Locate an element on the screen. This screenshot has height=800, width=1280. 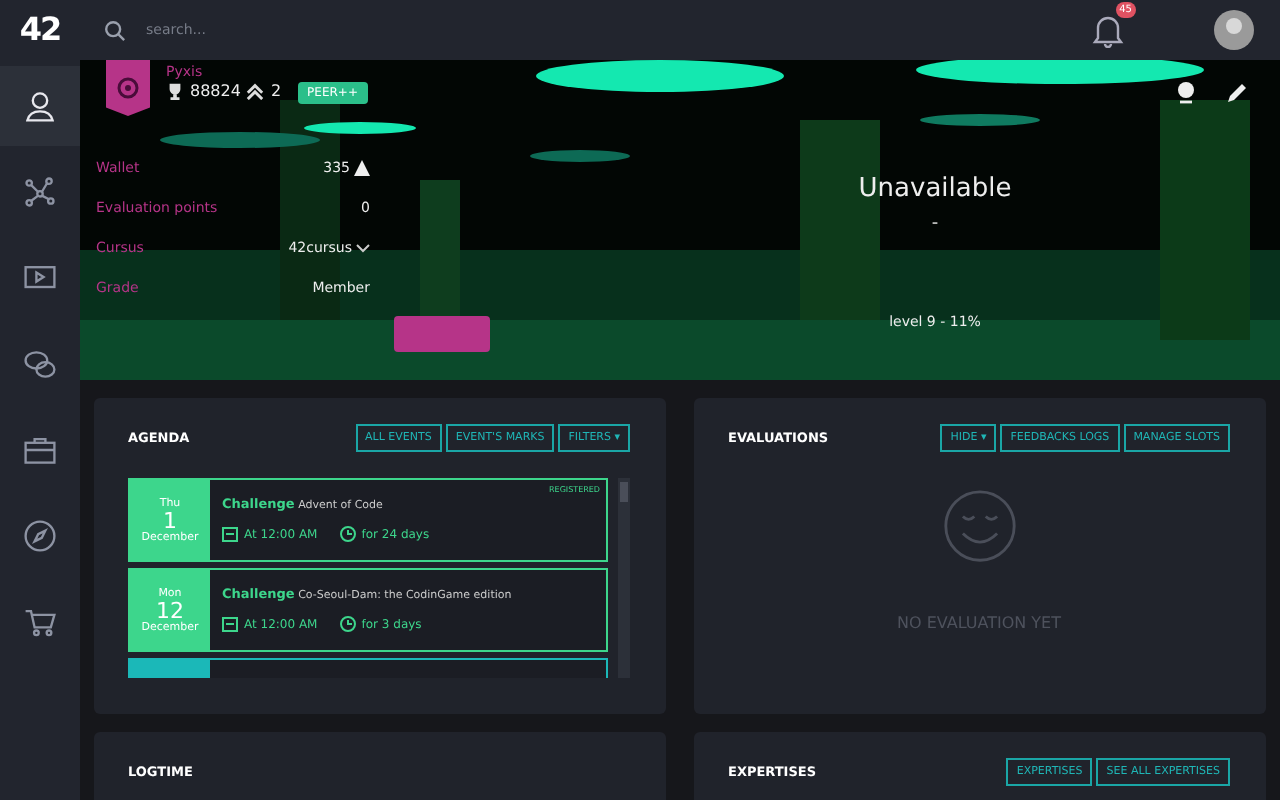
bell-icon is located at coordinates (1108, 30).